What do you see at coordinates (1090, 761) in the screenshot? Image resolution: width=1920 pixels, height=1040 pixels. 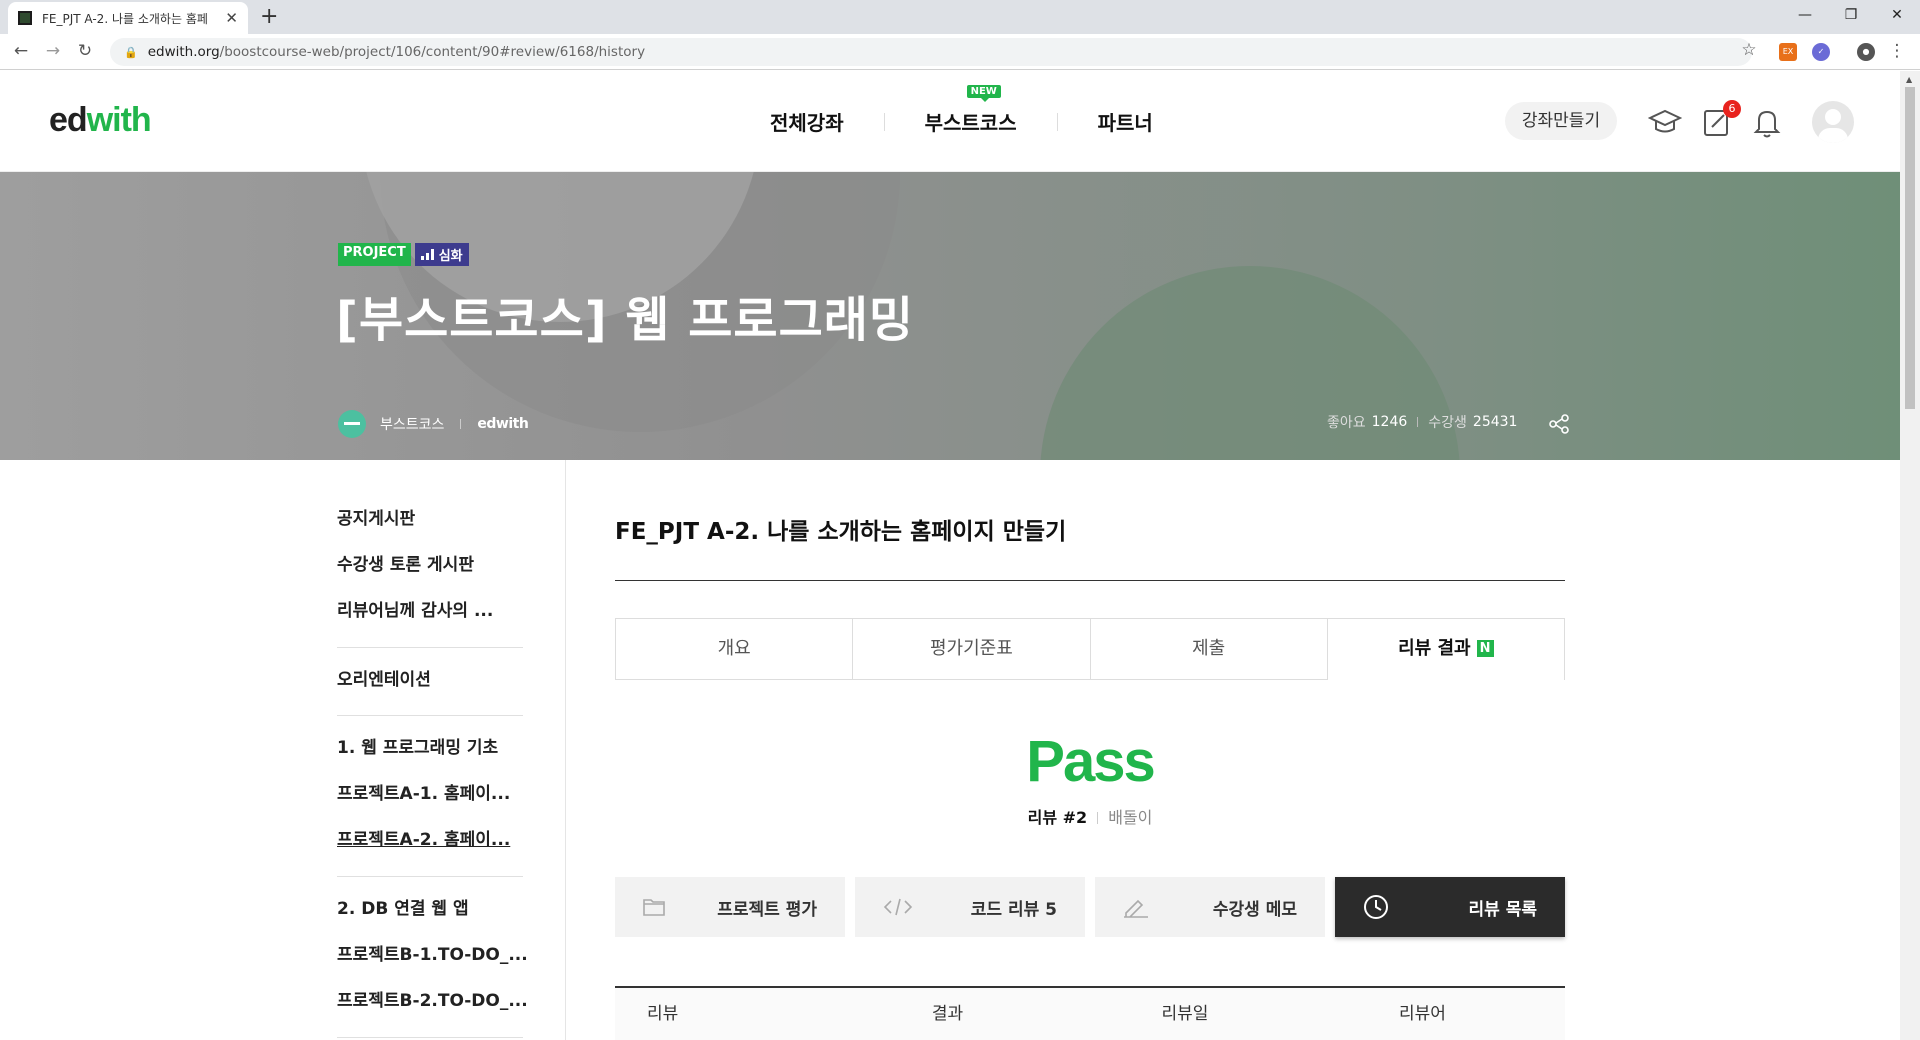 I see `review-result-status: Pass` at bounding box center [1090, 761].